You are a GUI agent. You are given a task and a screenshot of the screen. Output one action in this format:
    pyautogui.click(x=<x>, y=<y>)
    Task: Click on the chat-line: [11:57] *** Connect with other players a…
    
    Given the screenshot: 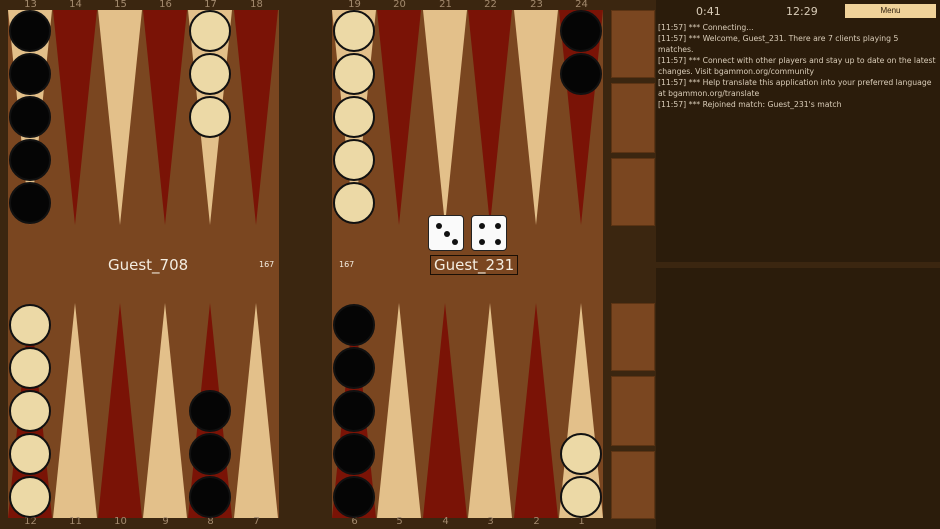 What is the action you would take?
    pyautogui.click(x=797, y=66)
    